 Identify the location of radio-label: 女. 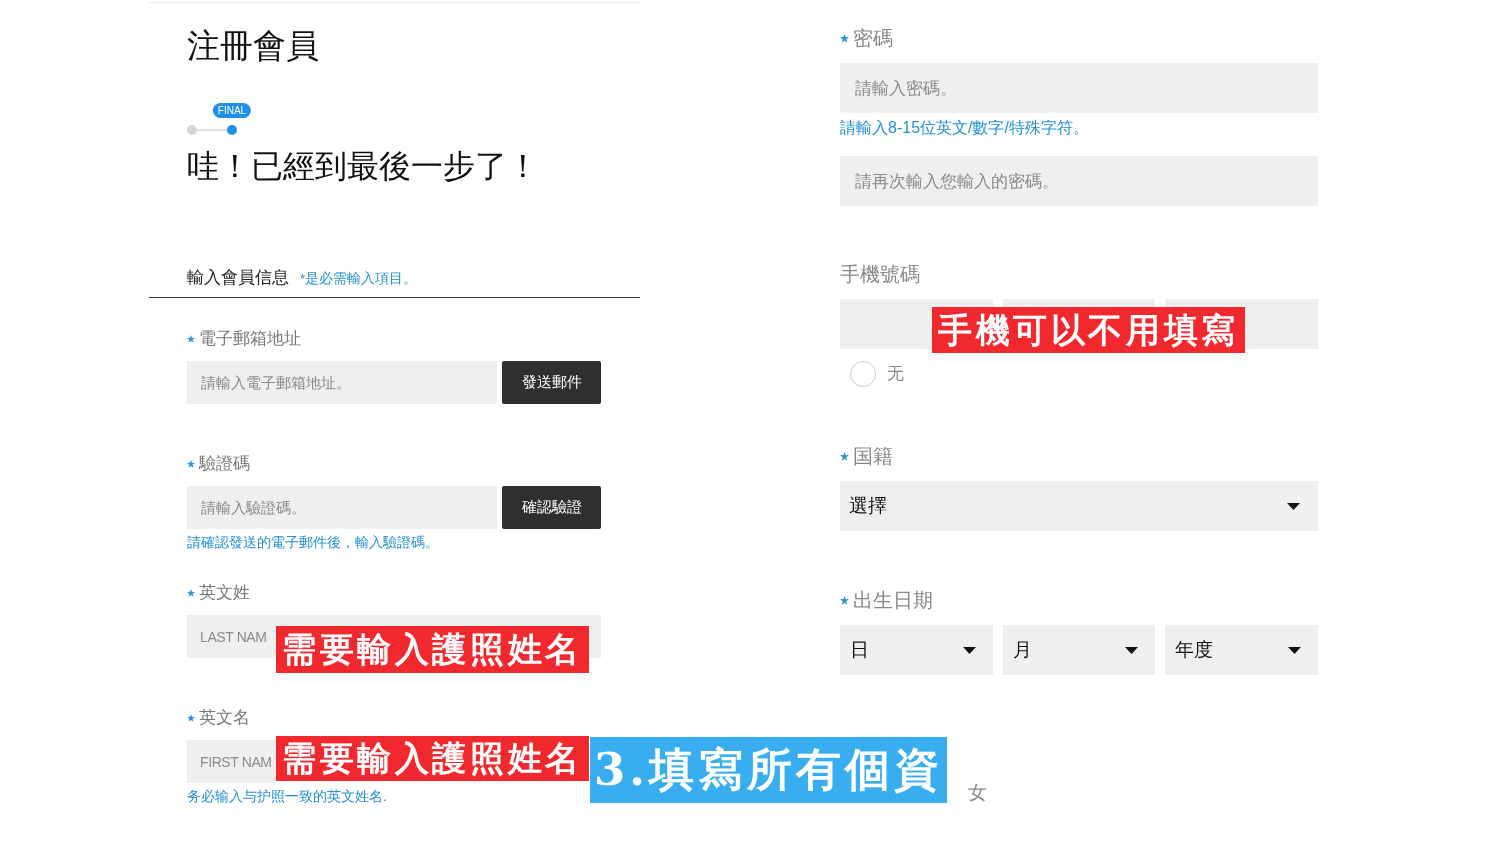
(977, 793).